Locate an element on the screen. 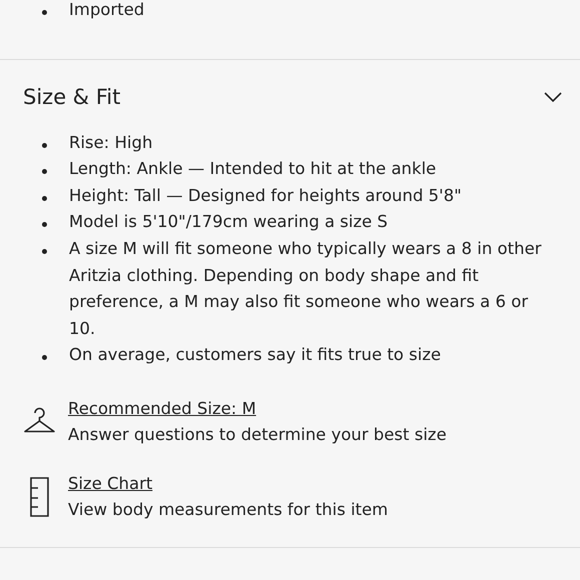 This screenshot has height=580, width=580. size-link: Recommended Size: M is located at coordinates (162, 409).